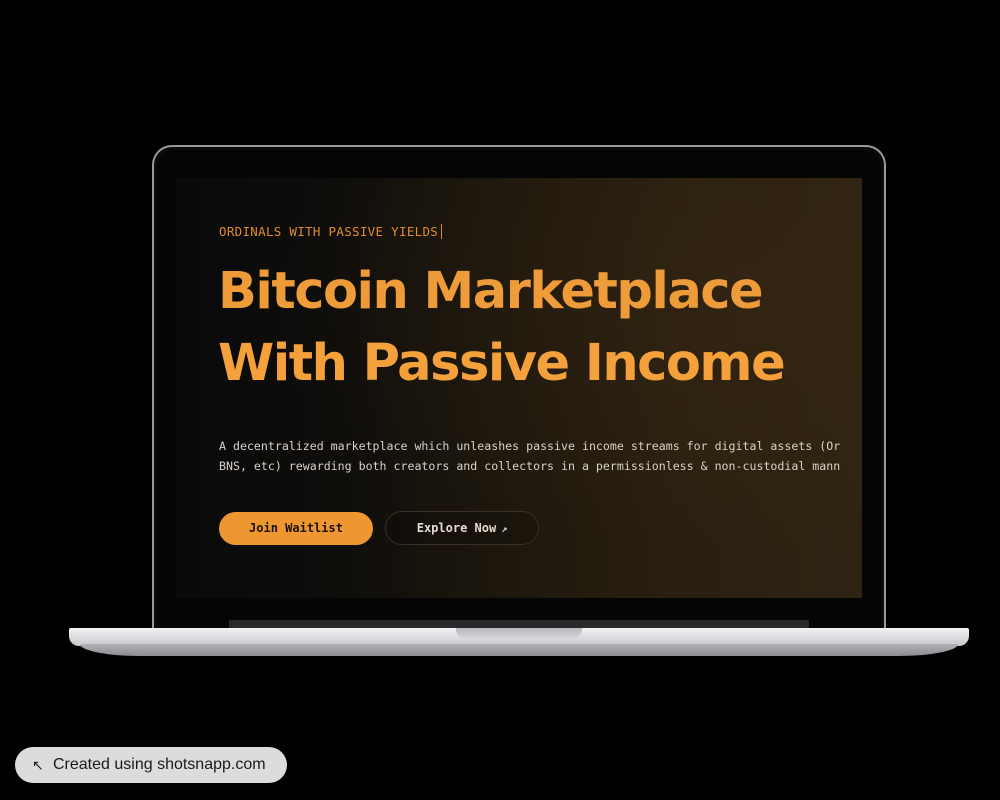  I want to click on eyebrow-text: ORDINALS WITH PASSIVE YIELDS, so click(329, 231).